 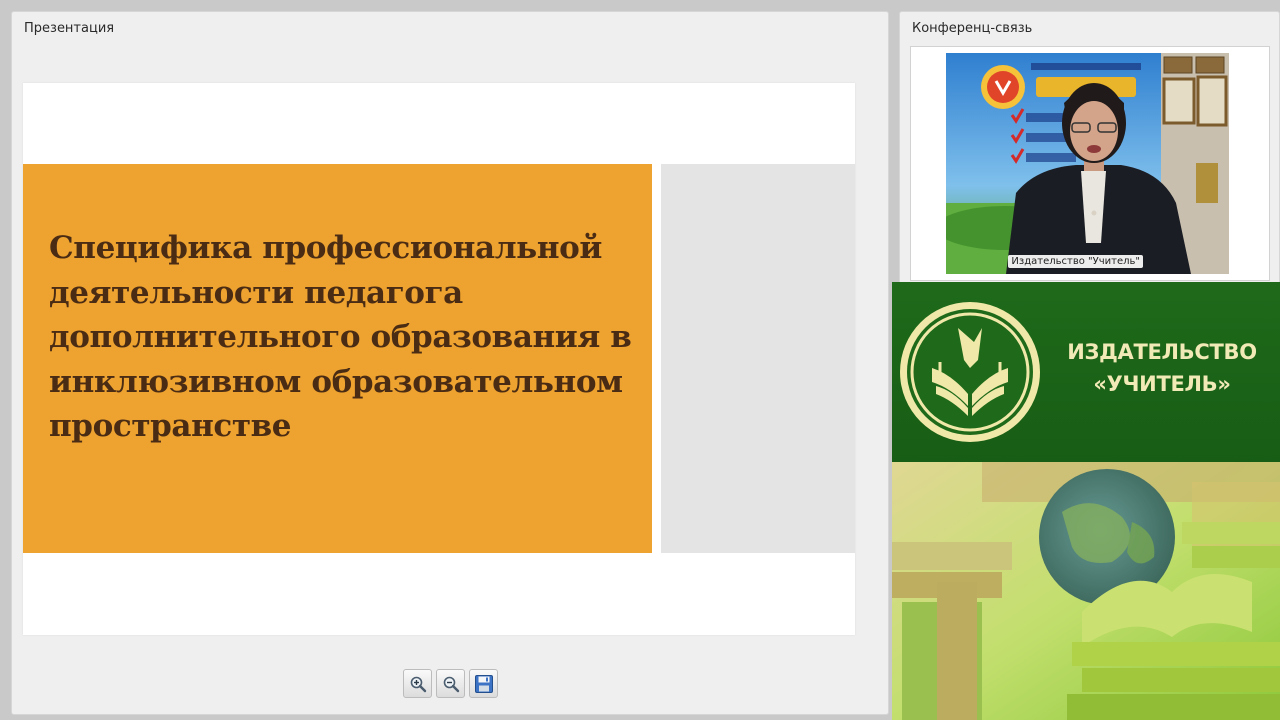 I want to click on video-feed: Издательство "Учитель", so click(x=1087, y=163).